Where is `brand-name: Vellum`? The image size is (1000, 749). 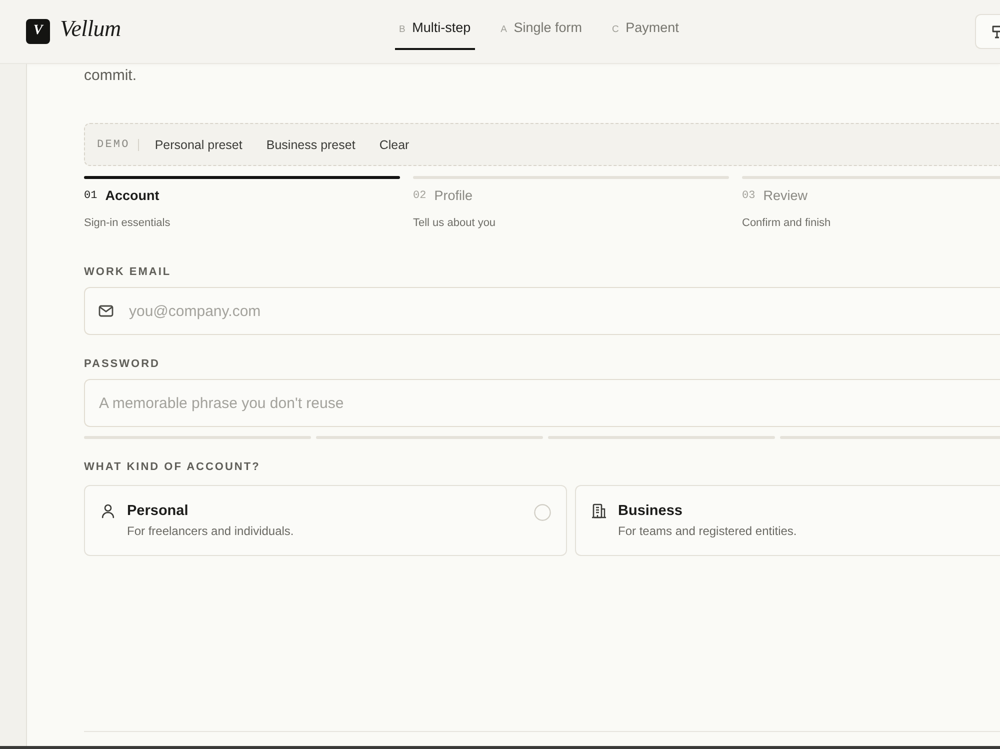 brand-name: Vellum is located at coordinates (90, 28).